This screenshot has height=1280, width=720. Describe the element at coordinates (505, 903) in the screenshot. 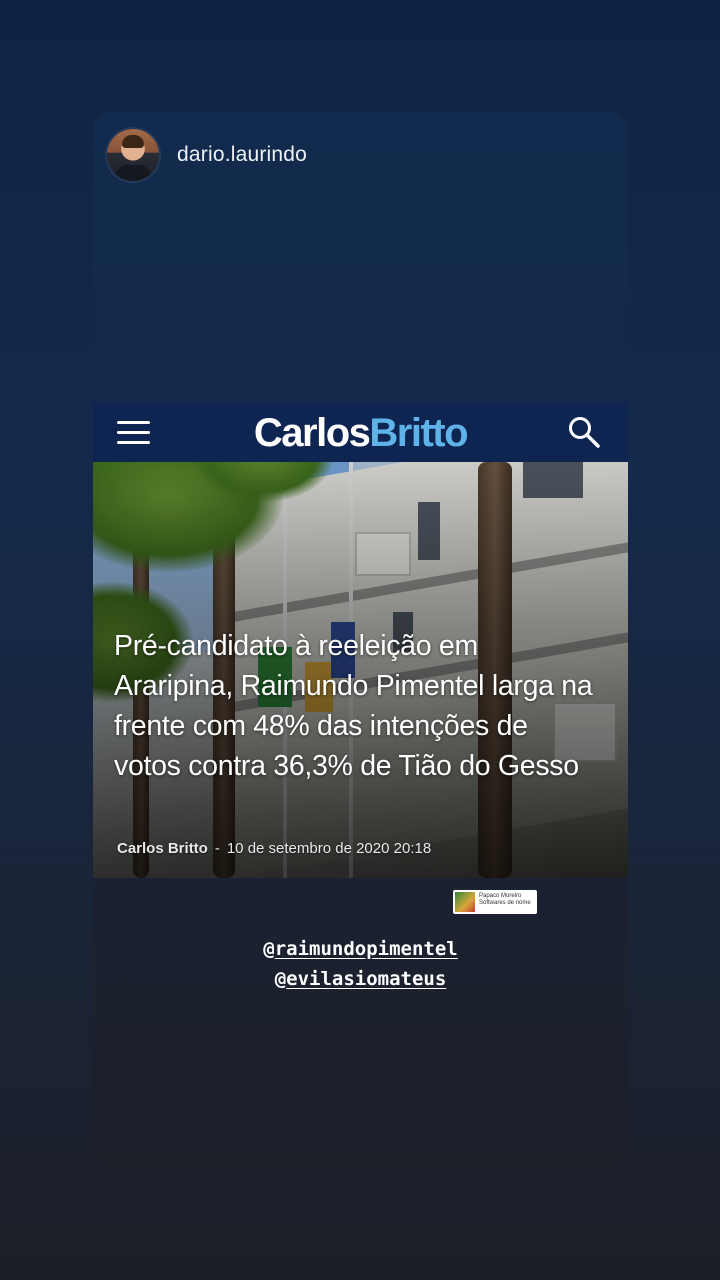

I see `sticker-line2: Softwares de nome` at that location.